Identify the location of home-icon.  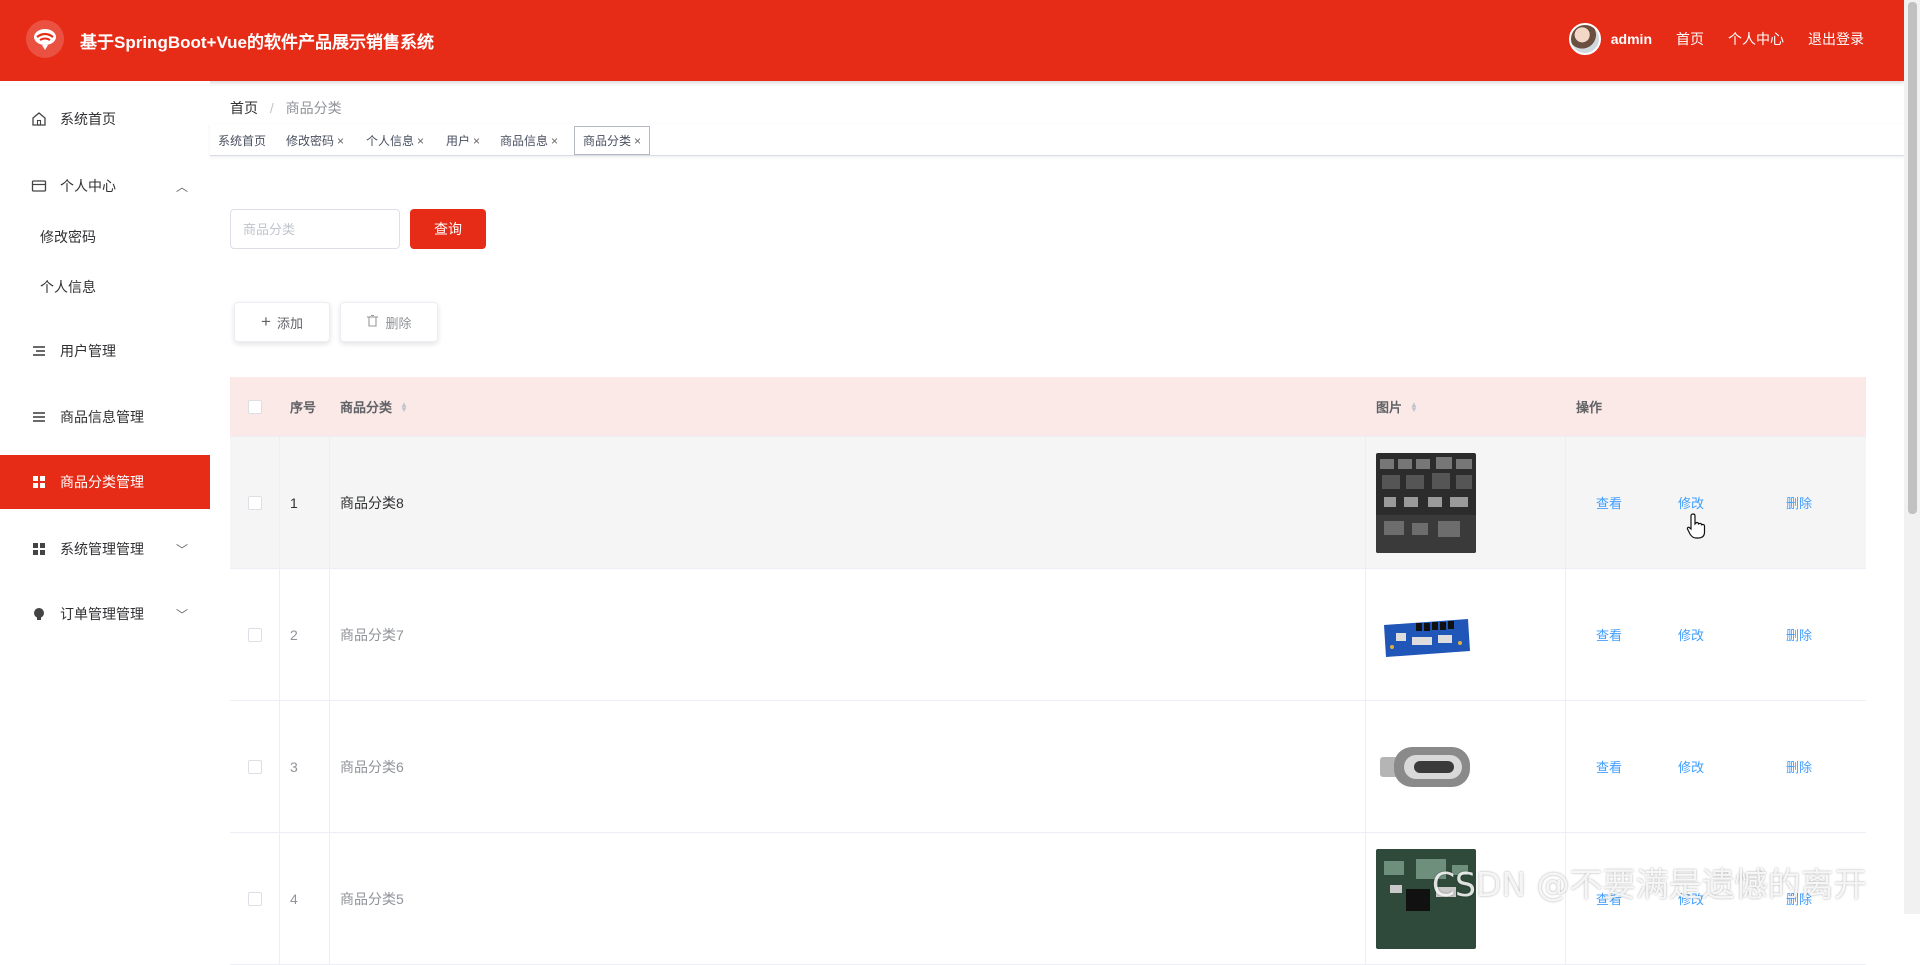
(39, 119).